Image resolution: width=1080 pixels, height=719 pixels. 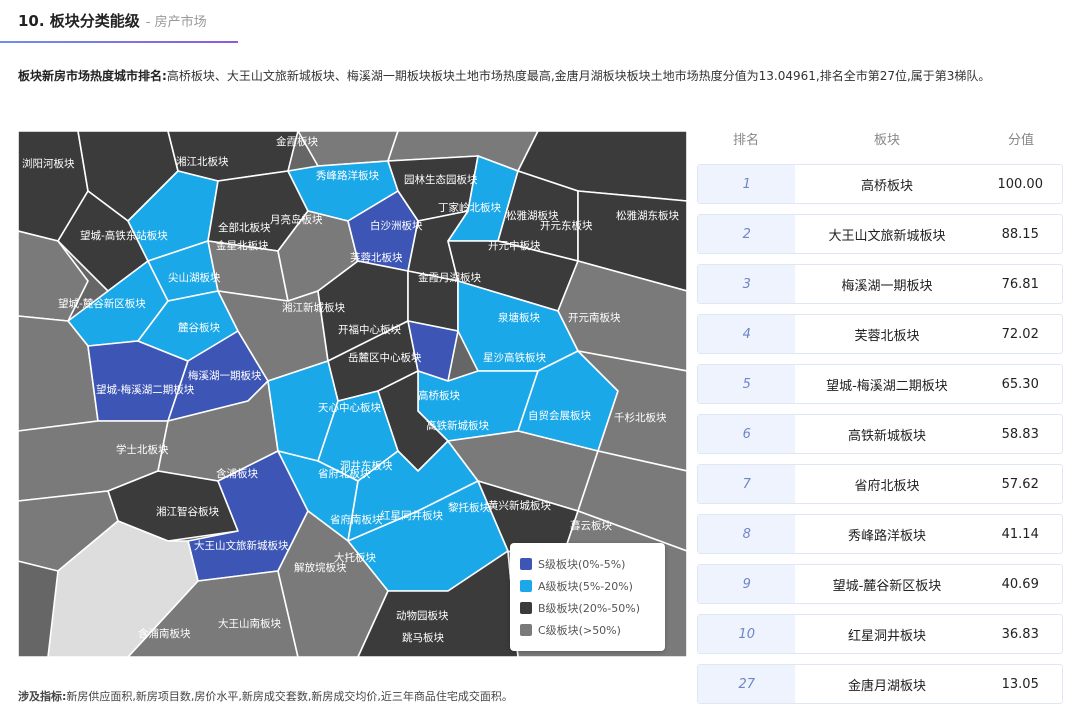 What do you see at coordinates (745, 140) in the screenshot?
I see `header-rank: 排名` at bounding box center [745, 140].